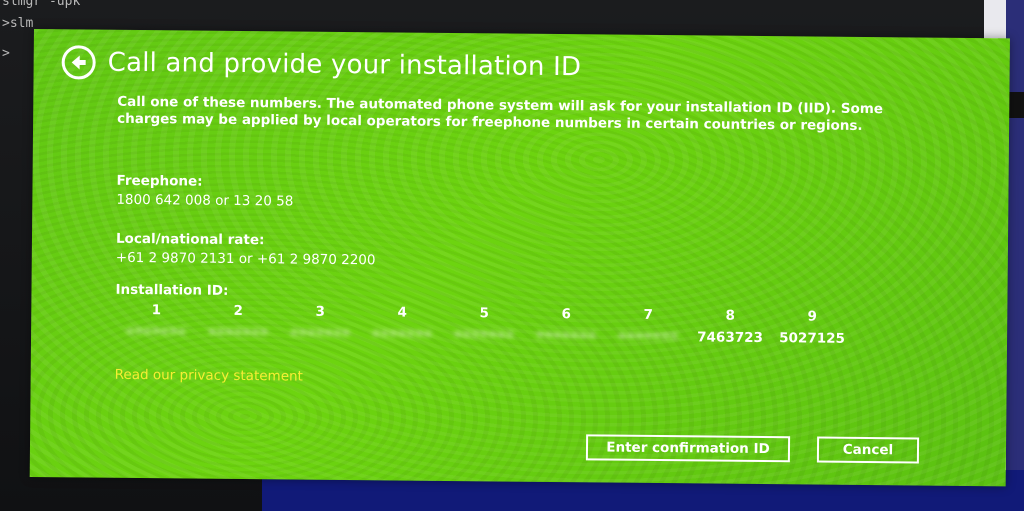 This screenshot has height=511, width=1024. What do you see at coordinates (812, 338) in the screenshot?
I see `iid-group-value: 5027125` at bounding box center [812, 338].